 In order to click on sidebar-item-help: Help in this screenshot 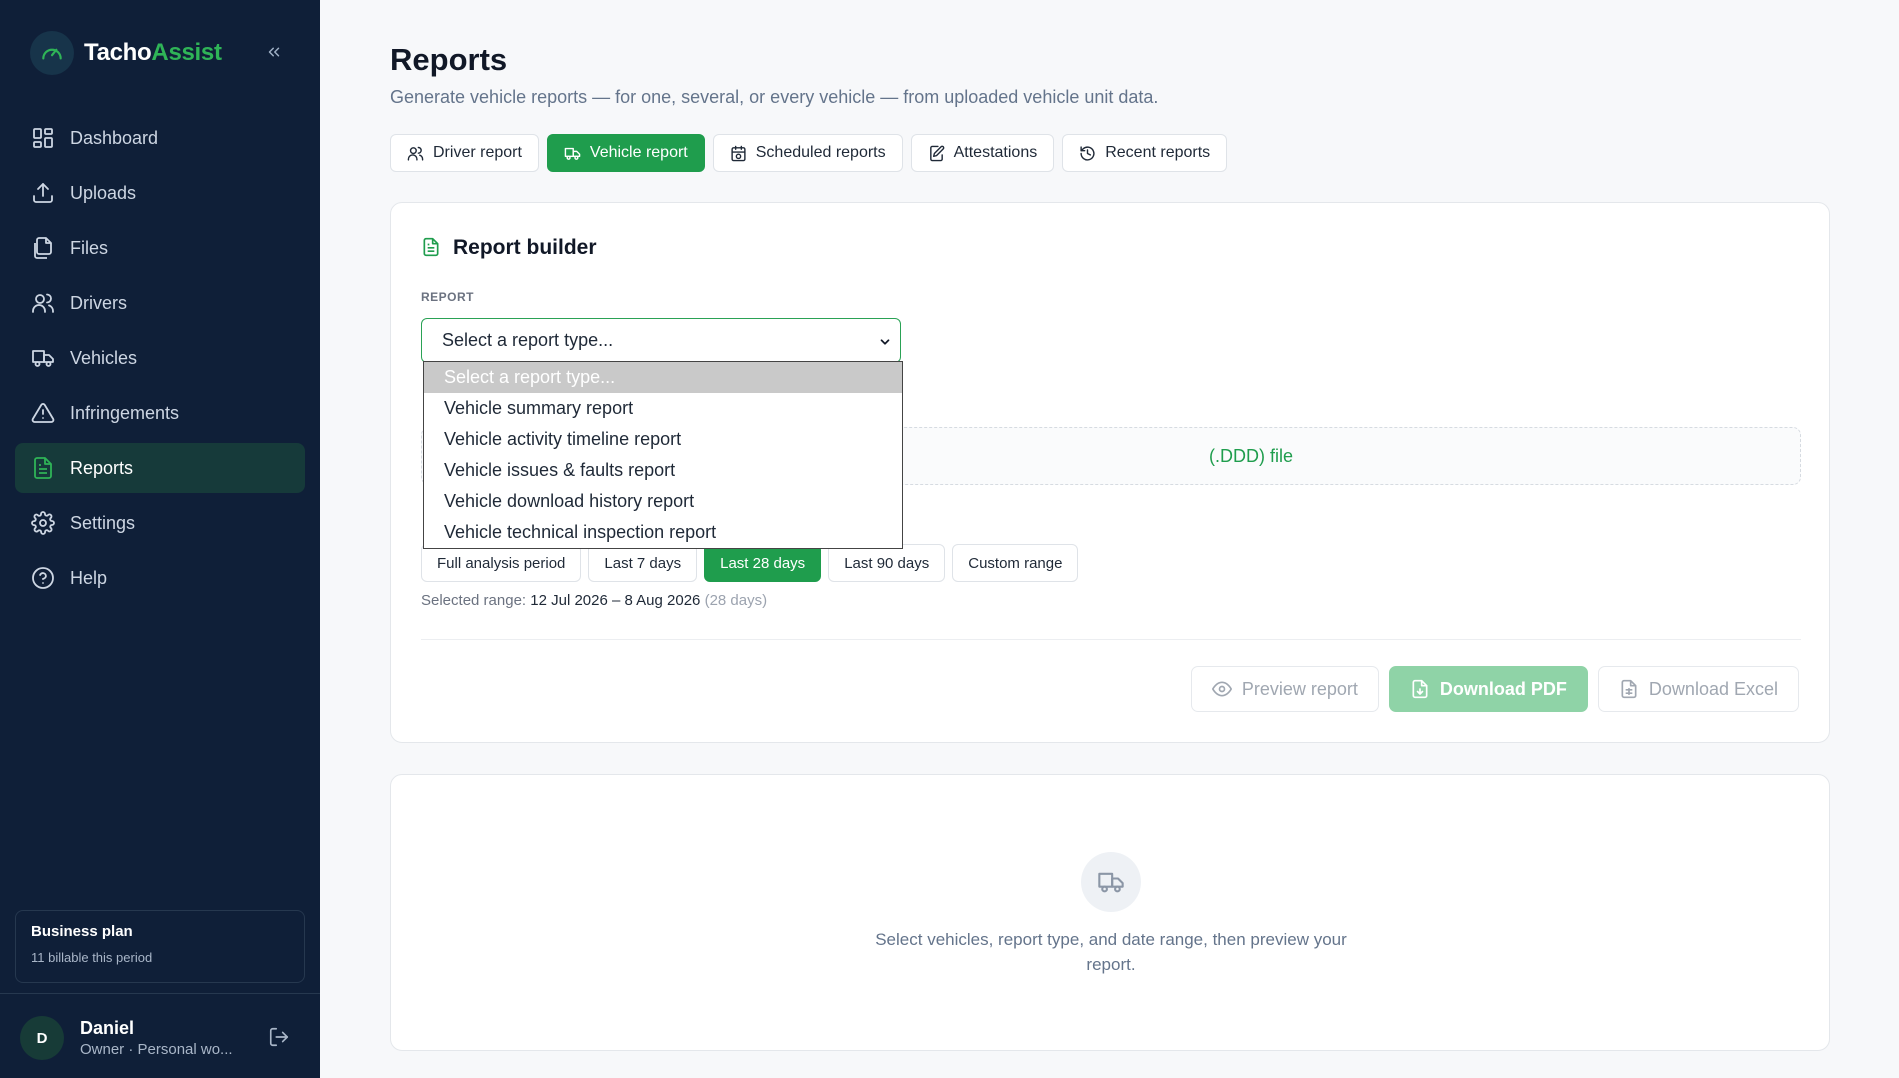, I will do `click(160, 578)`.